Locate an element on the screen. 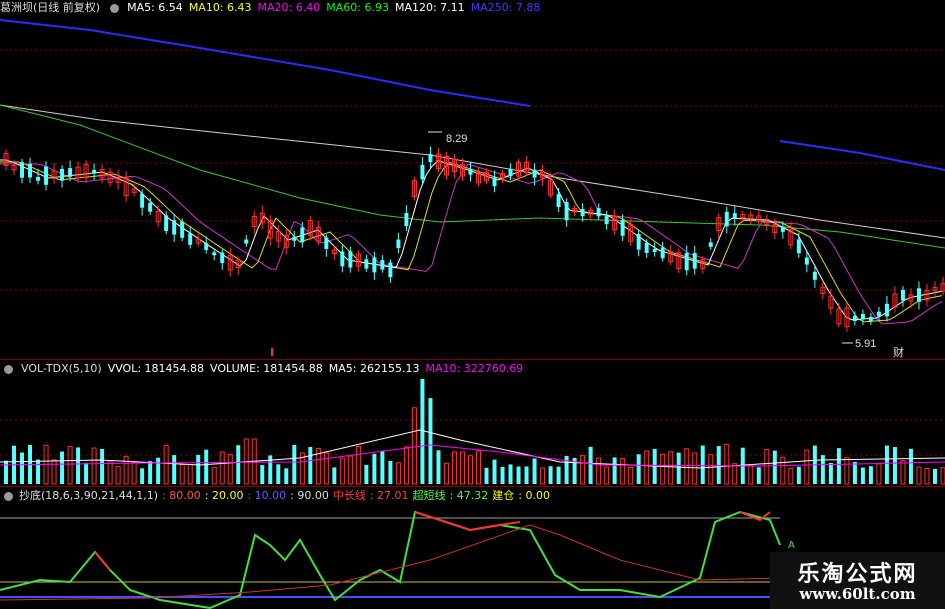 The image size is (945, 609). financial-report-marker: 财 is located at coordinates (898, 352).